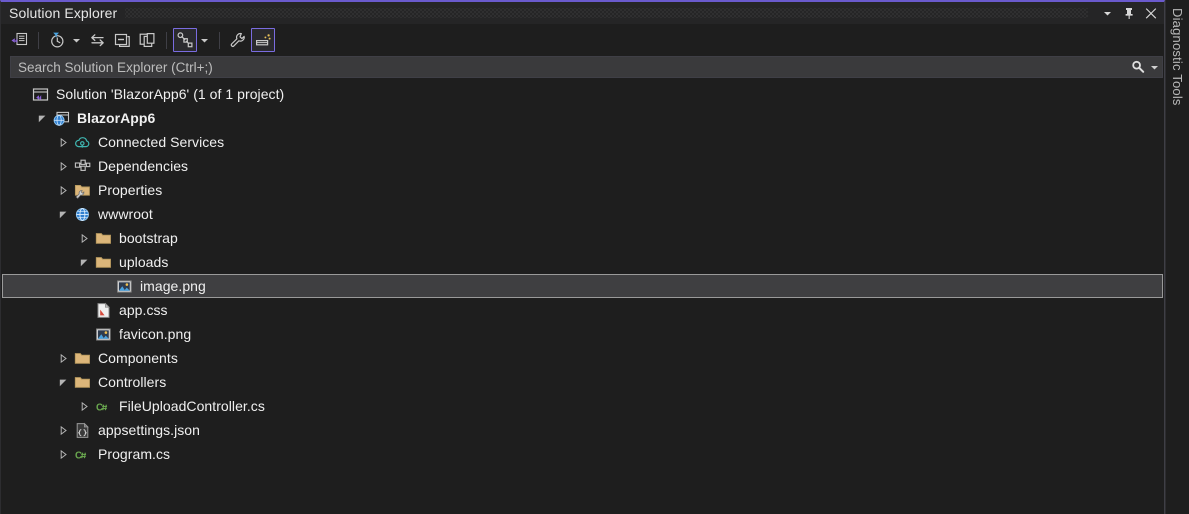 The height and width of the screenshot is (514, 1189). Describe the element at coordinates (134, 454) in the screenshot. I see `tree-row-label: Program.cs` at that location.